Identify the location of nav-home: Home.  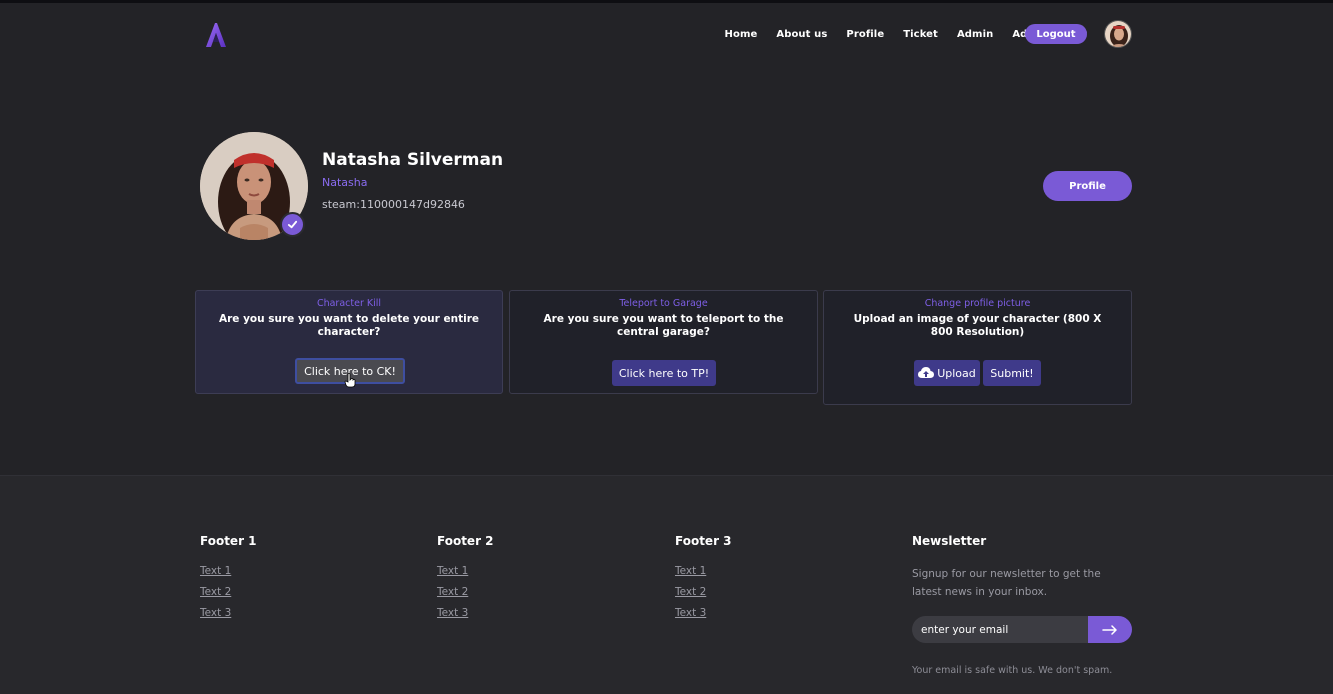
(741, 34).